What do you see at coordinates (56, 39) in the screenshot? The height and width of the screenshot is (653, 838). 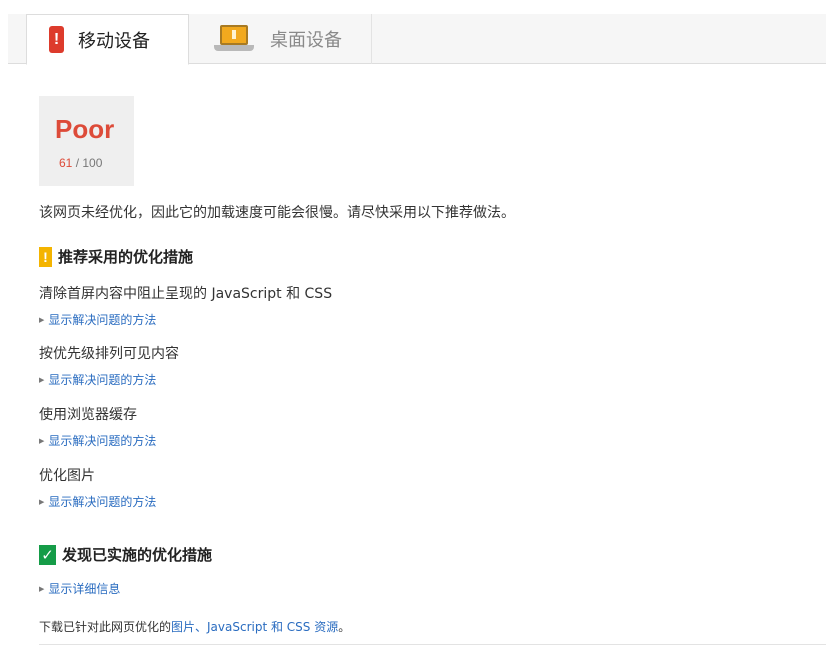 I see `phone-alert-icon: !` at bounding box center [56, 39].